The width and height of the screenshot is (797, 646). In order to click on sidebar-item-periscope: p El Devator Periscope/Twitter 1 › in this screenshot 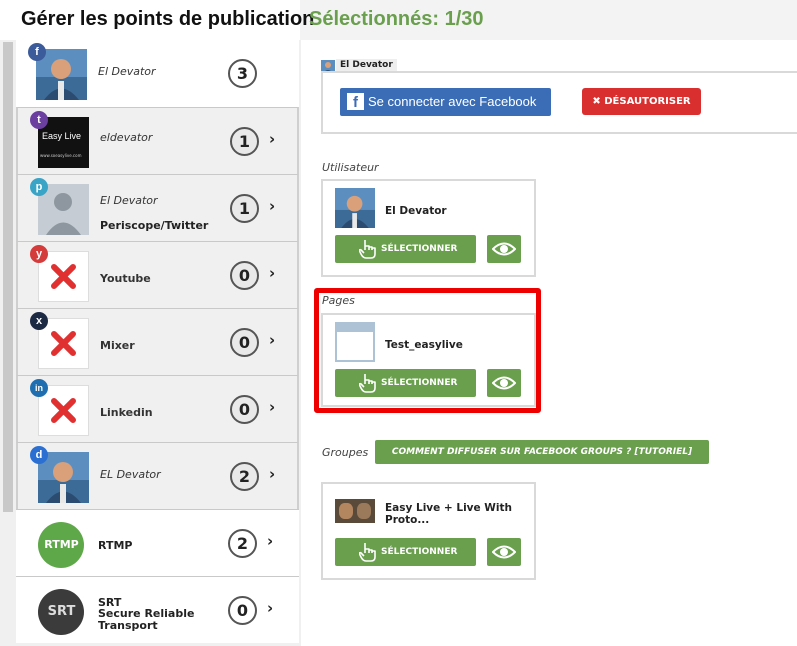, I will do `click(157, 207)`.